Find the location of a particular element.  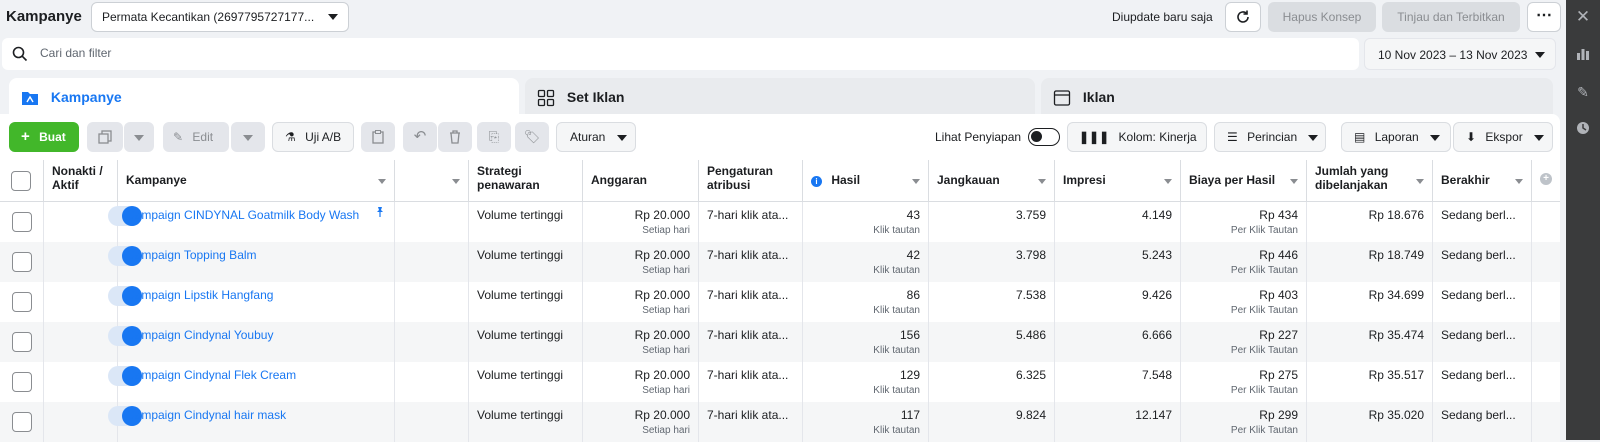

header-label: Hasil is located at coordinates (846, 180).